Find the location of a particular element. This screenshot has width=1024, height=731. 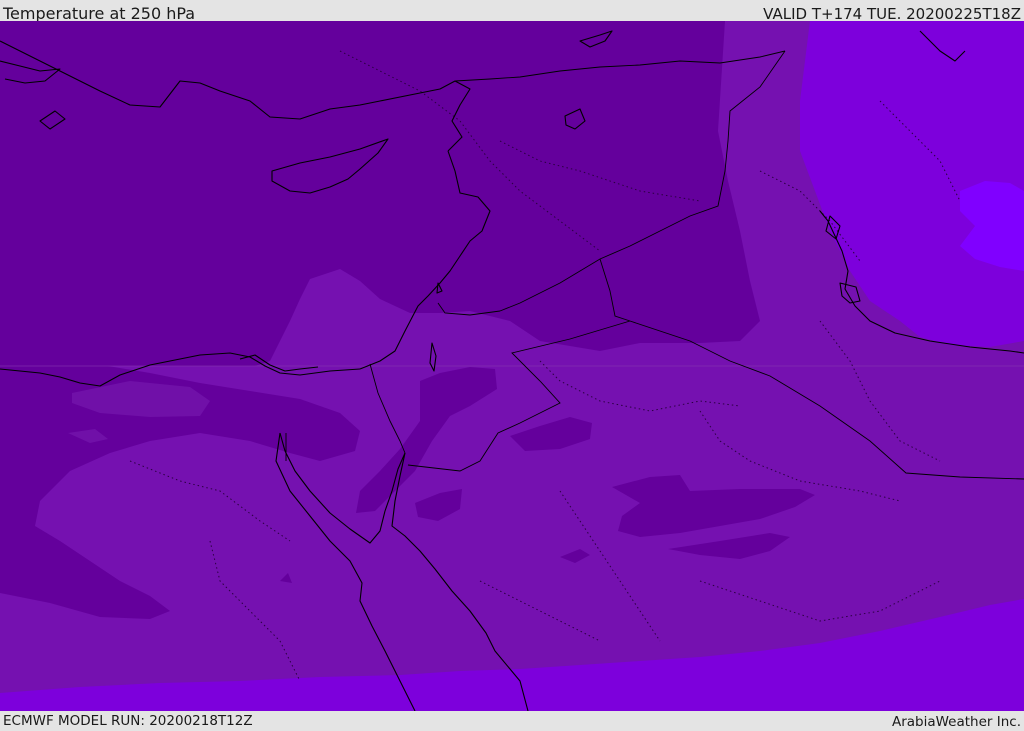

credit-label: ArabiaWeather Inc. is located at coordinates (956, 722).